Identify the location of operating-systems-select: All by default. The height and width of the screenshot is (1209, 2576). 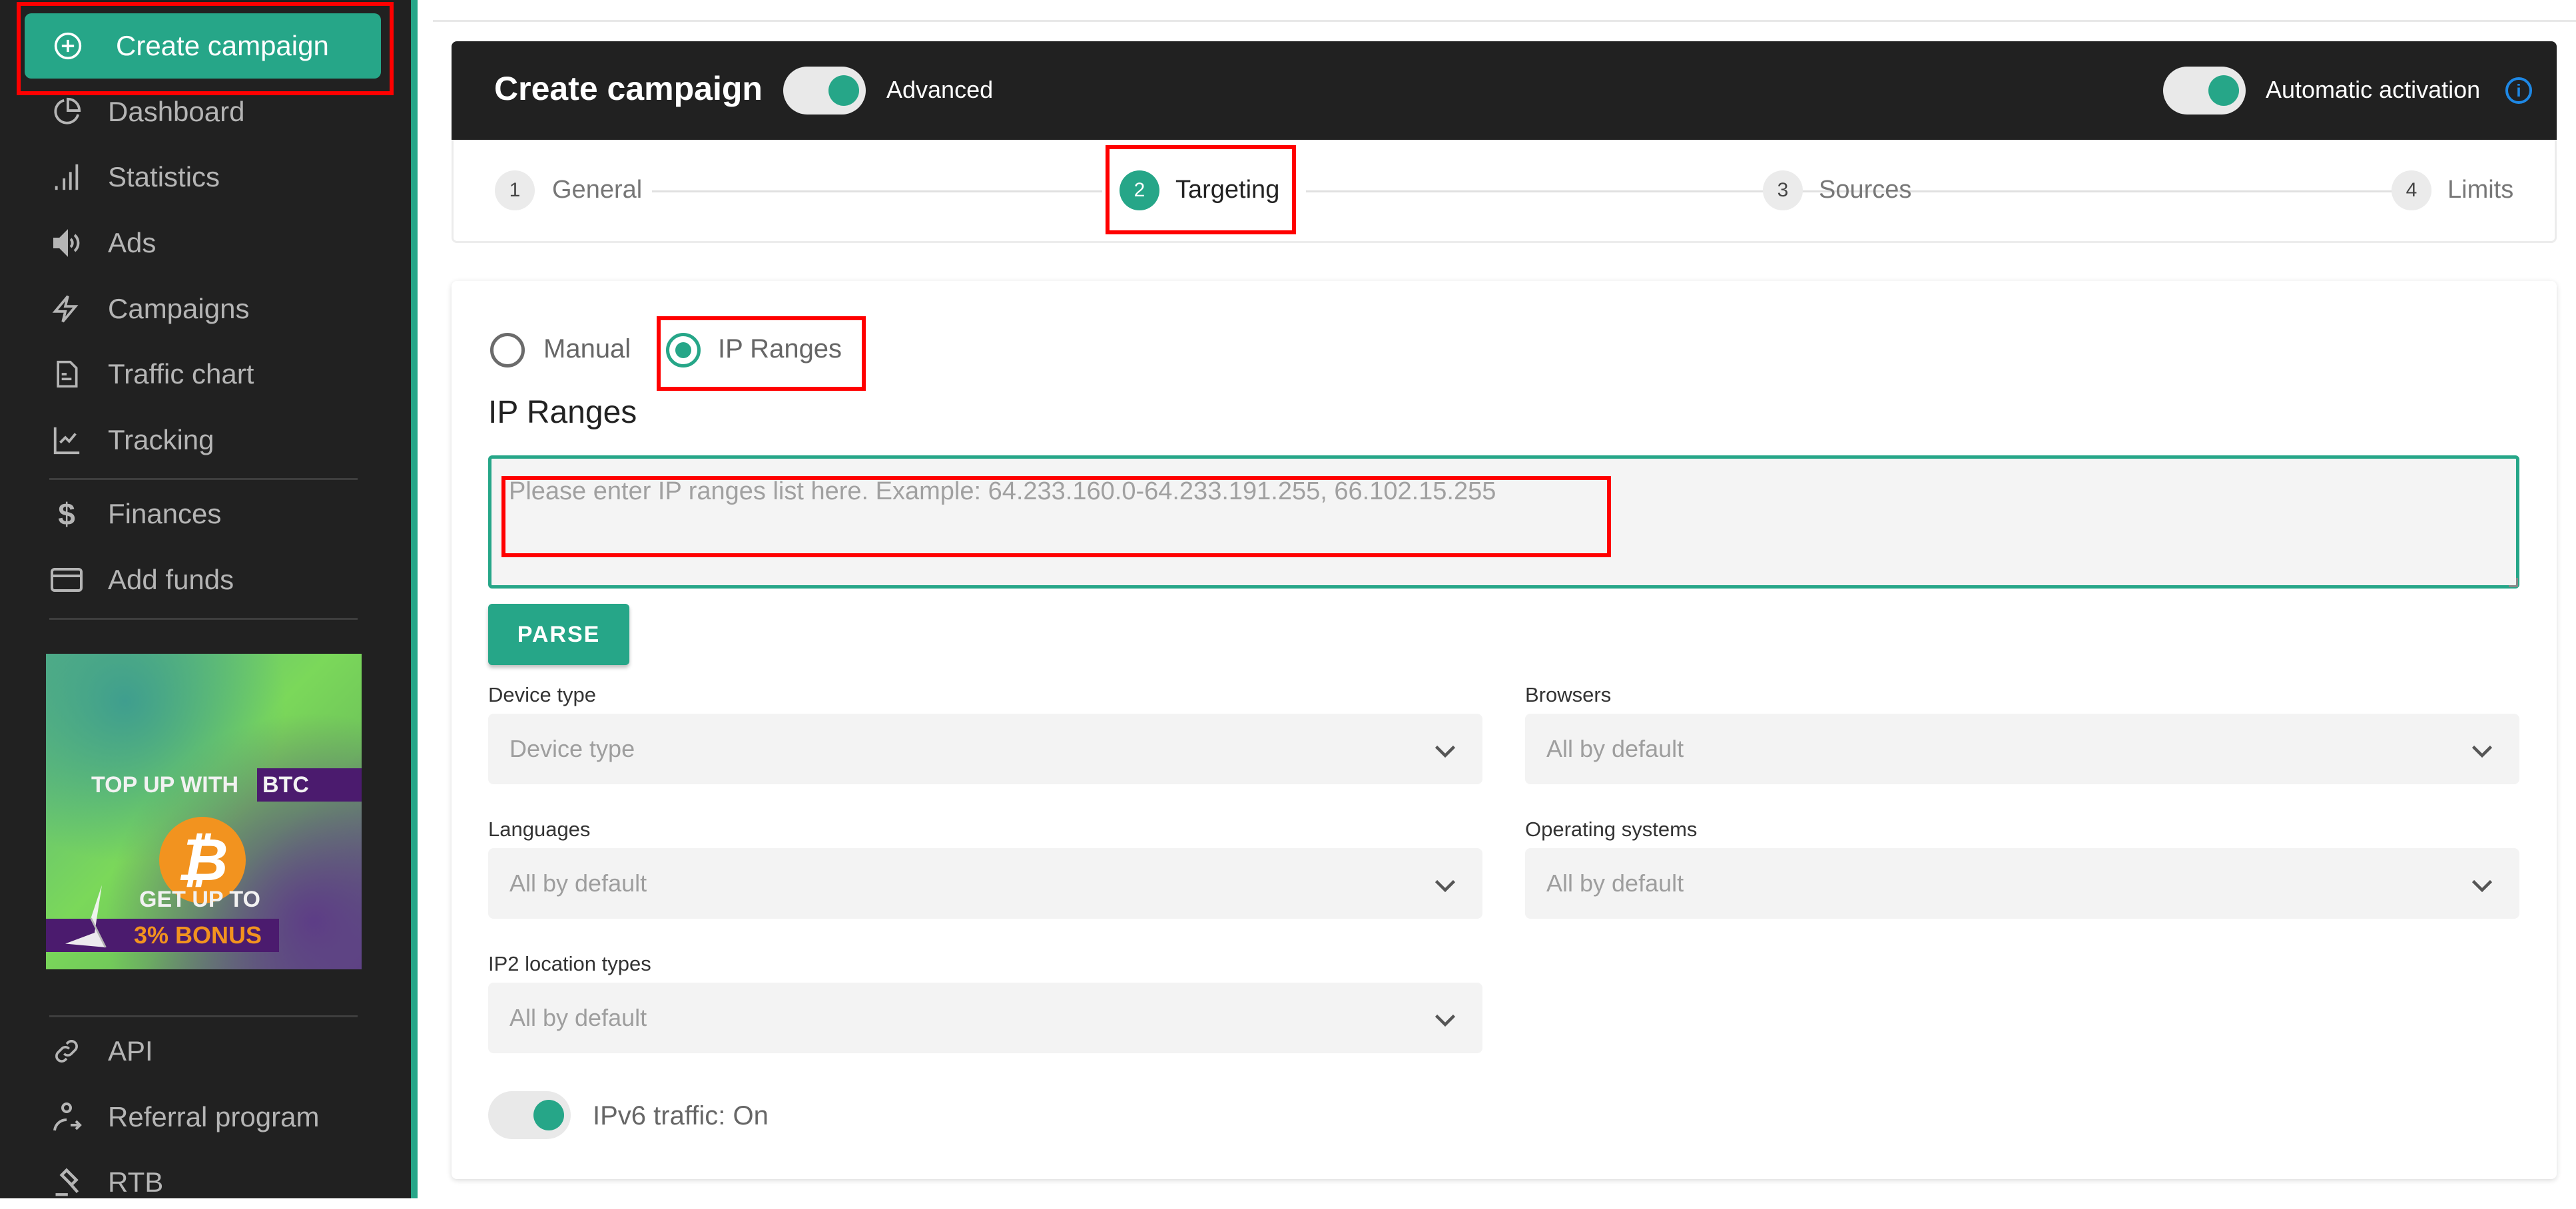
(2022, 884).